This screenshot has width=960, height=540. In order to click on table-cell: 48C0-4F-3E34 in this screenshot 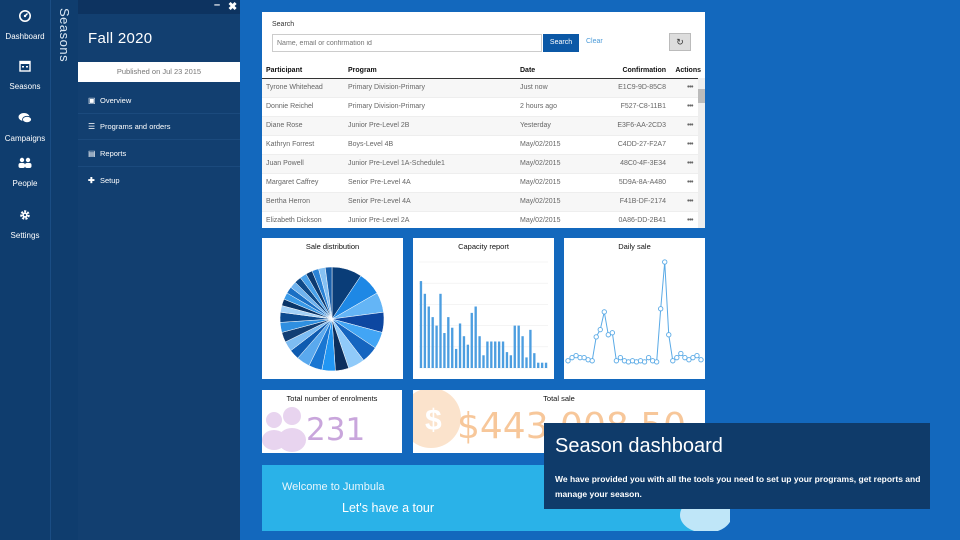, I will do `click(634, 164)`.